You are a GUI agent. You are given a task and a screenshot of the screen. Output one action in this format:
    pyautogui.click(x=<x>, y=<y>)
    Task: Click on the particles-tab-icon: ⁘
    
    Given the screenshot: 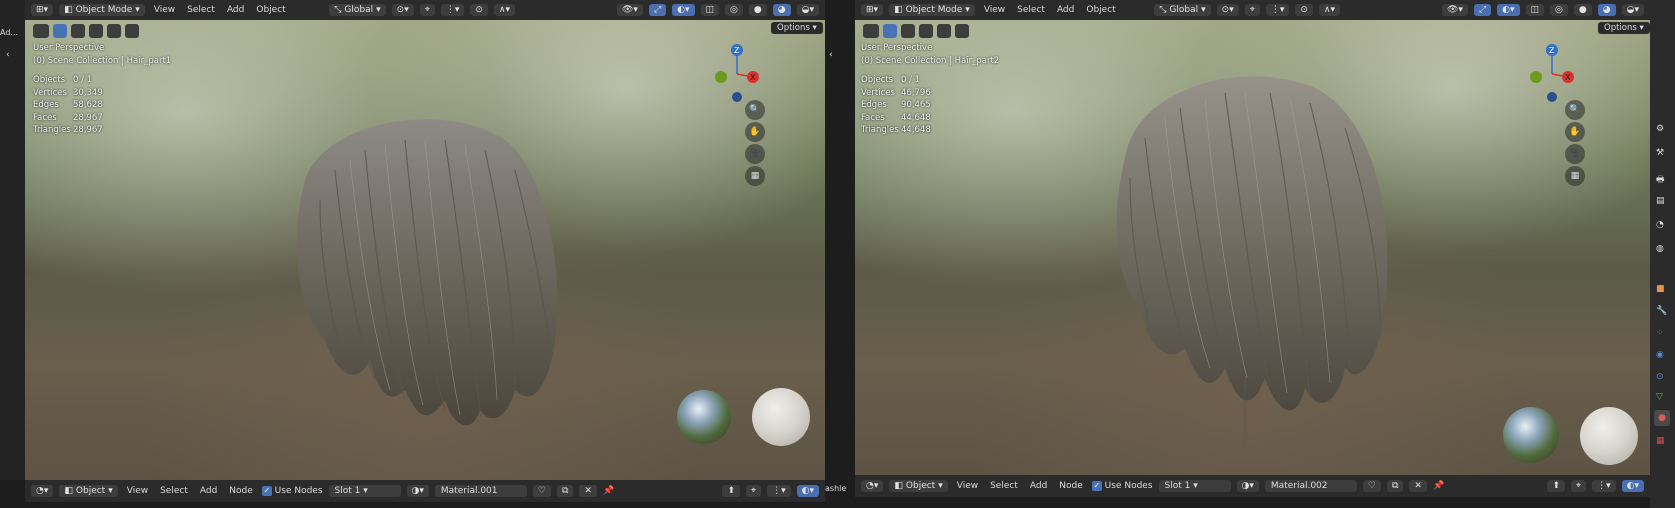 What is the action you would take?
    pyautogui.click(x=1660, y=333)
    